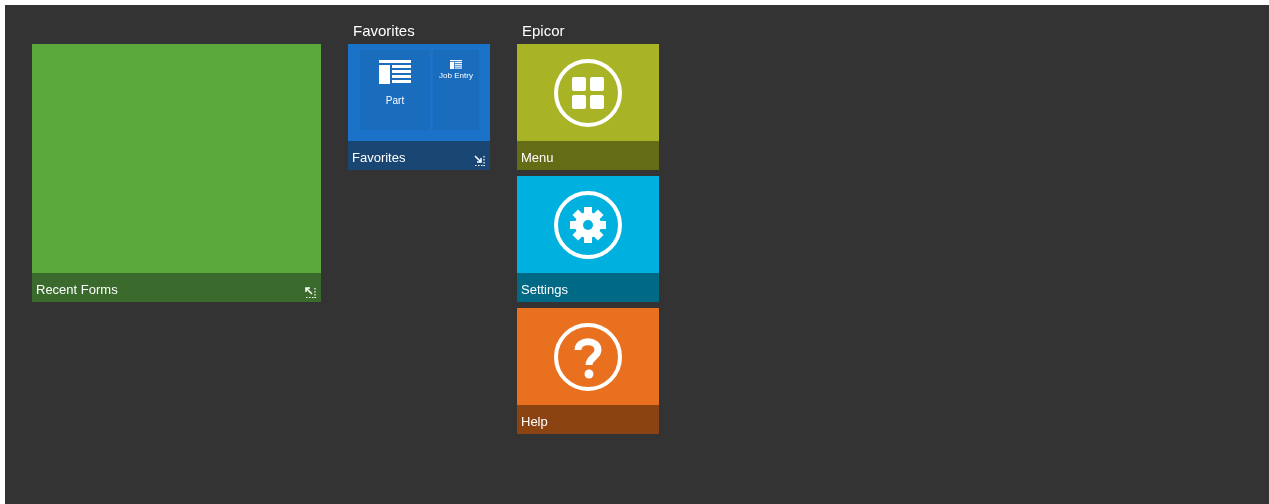  I want to click on tile-label: Menu, so click(537, 159).